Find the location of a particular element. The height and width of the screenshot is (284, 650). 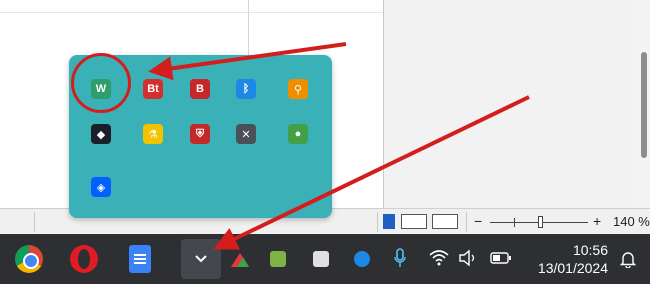

clock: 10:56 13/01/2024 is located at coordinates (573, 259).